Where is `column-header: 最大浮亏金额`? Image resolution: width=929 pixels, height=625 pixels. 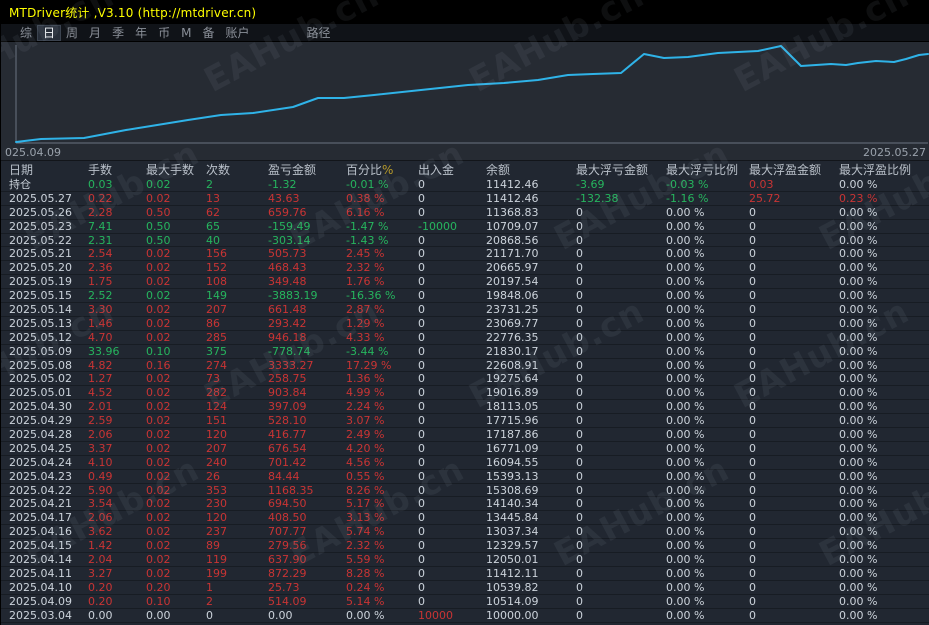
column-header: 最大浮亏金额 is located at coordinates (621, 169).